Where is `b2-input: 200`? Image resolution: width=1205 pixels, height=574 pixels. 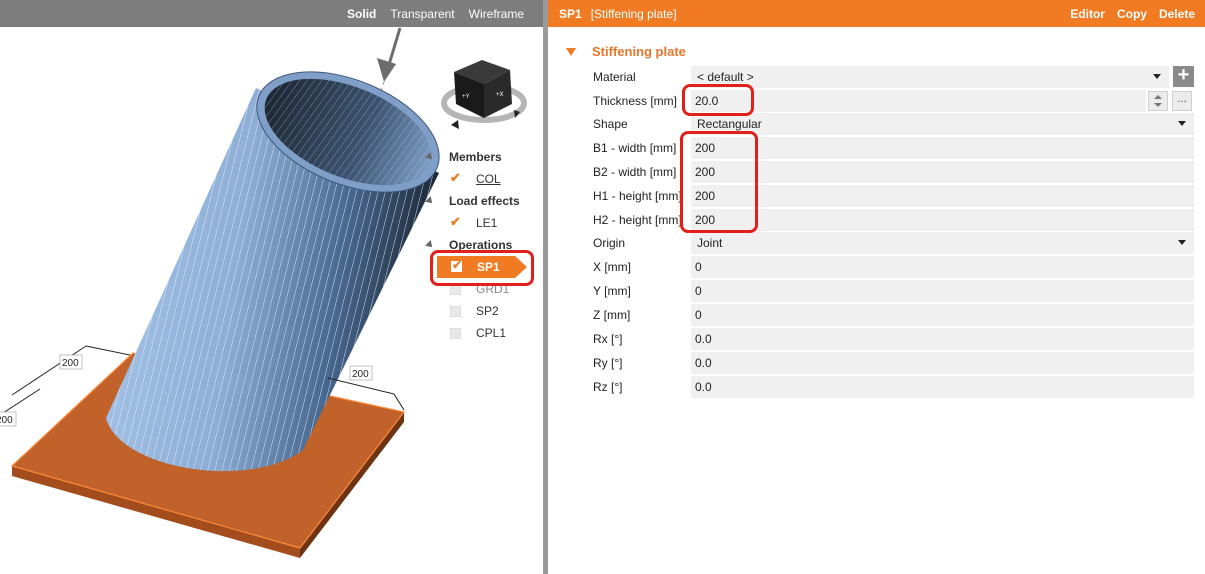
b2-input: 200 is located at coordinates (942, 172).